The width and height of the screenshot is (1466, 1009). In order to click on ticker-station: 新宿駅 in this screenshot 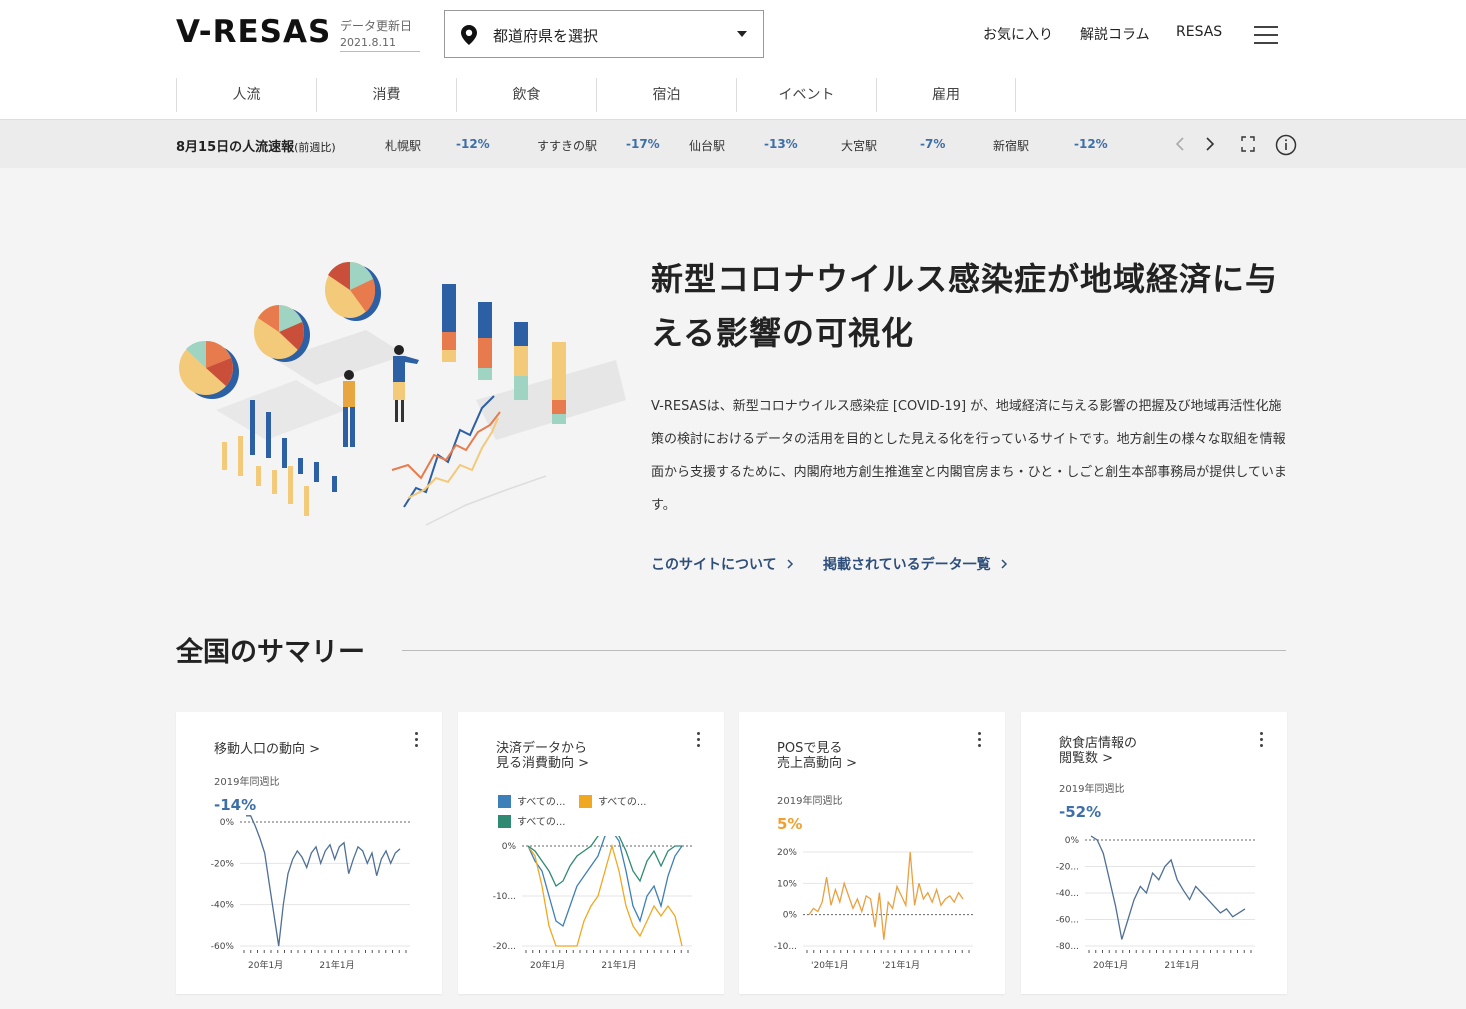, I will do `click(1011, 145)`.